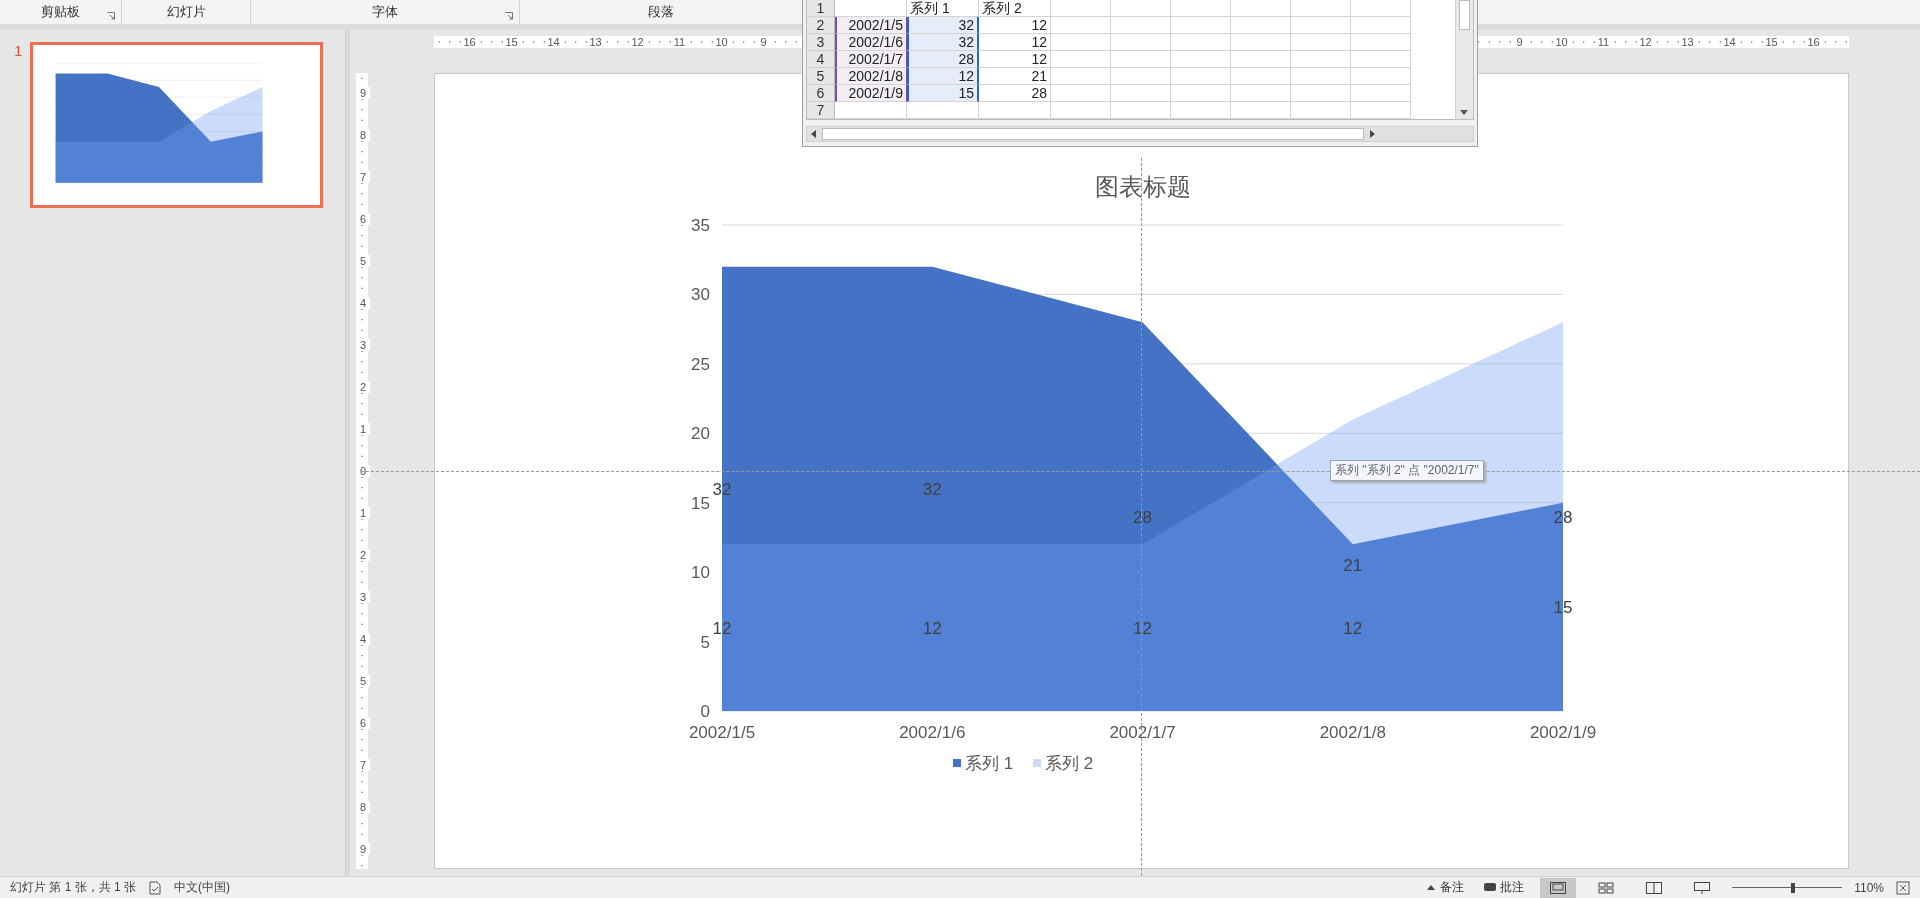  What do you see at coordinates (821, 93) in the screenshot?
I see `row-header: 6` at bounding box center [821, 93].